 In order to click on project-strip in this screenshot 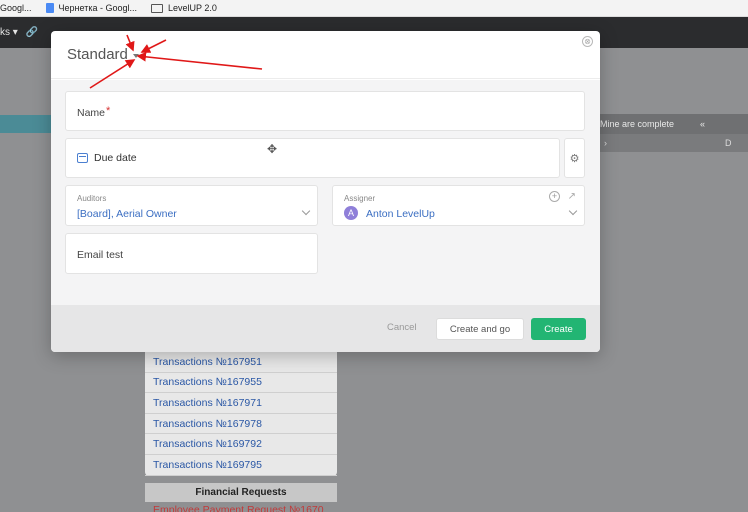, I will do `click(25, 124)`.